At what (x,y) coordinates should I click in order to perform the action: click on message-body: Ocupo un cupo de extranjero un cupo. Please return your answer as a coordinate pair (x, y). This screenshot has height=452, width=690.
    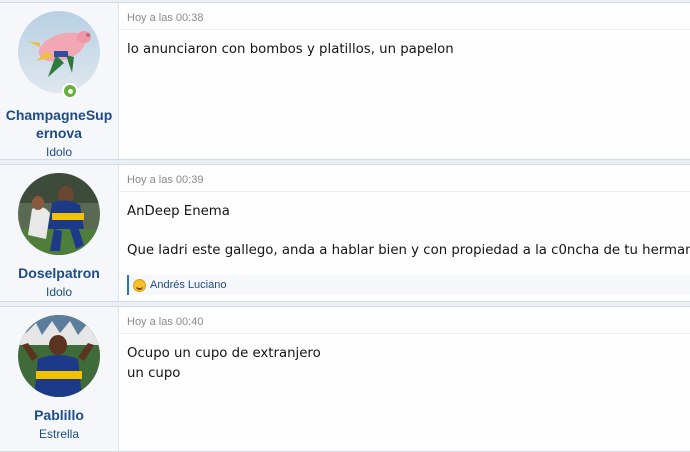
    Looking at the image, I should click on (404, 358).